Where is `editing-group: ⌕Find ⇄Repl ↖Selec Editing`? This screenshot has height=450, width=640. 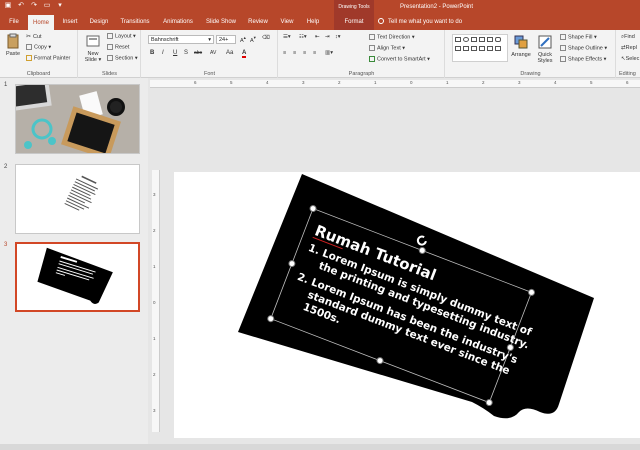
editing-group: ⌕Find ⇄Repl ↖Selec Editing is located at coordinates (628, 54).